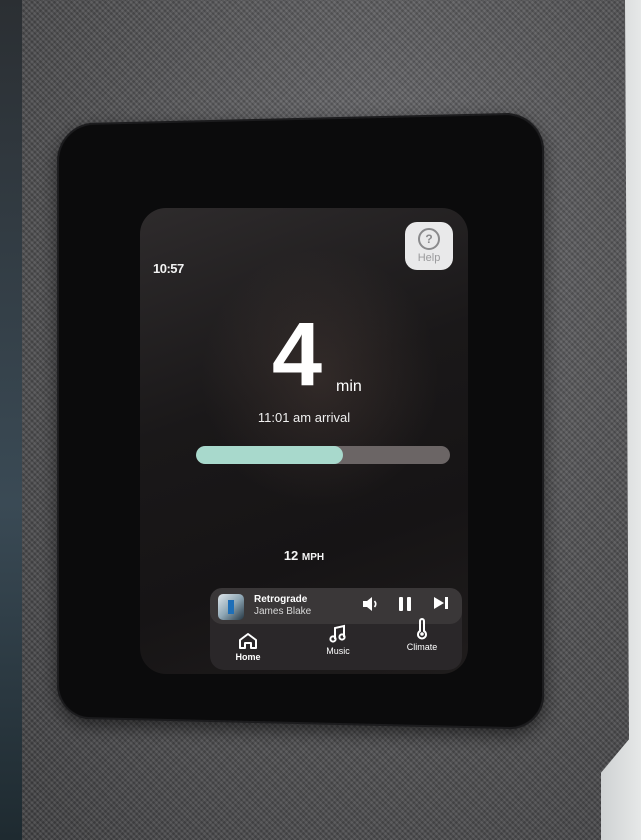  What do you see at coordinates (248, 641) in the screenshot?
I see `home-icon` at bounding box center [248, 641].